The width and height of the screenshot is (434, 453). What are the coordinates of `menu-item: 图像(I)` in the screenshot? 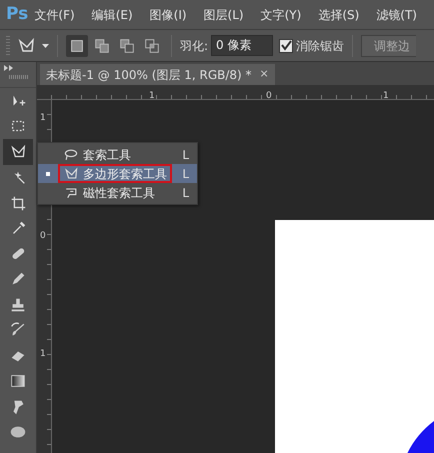 It's located at (168, 15).